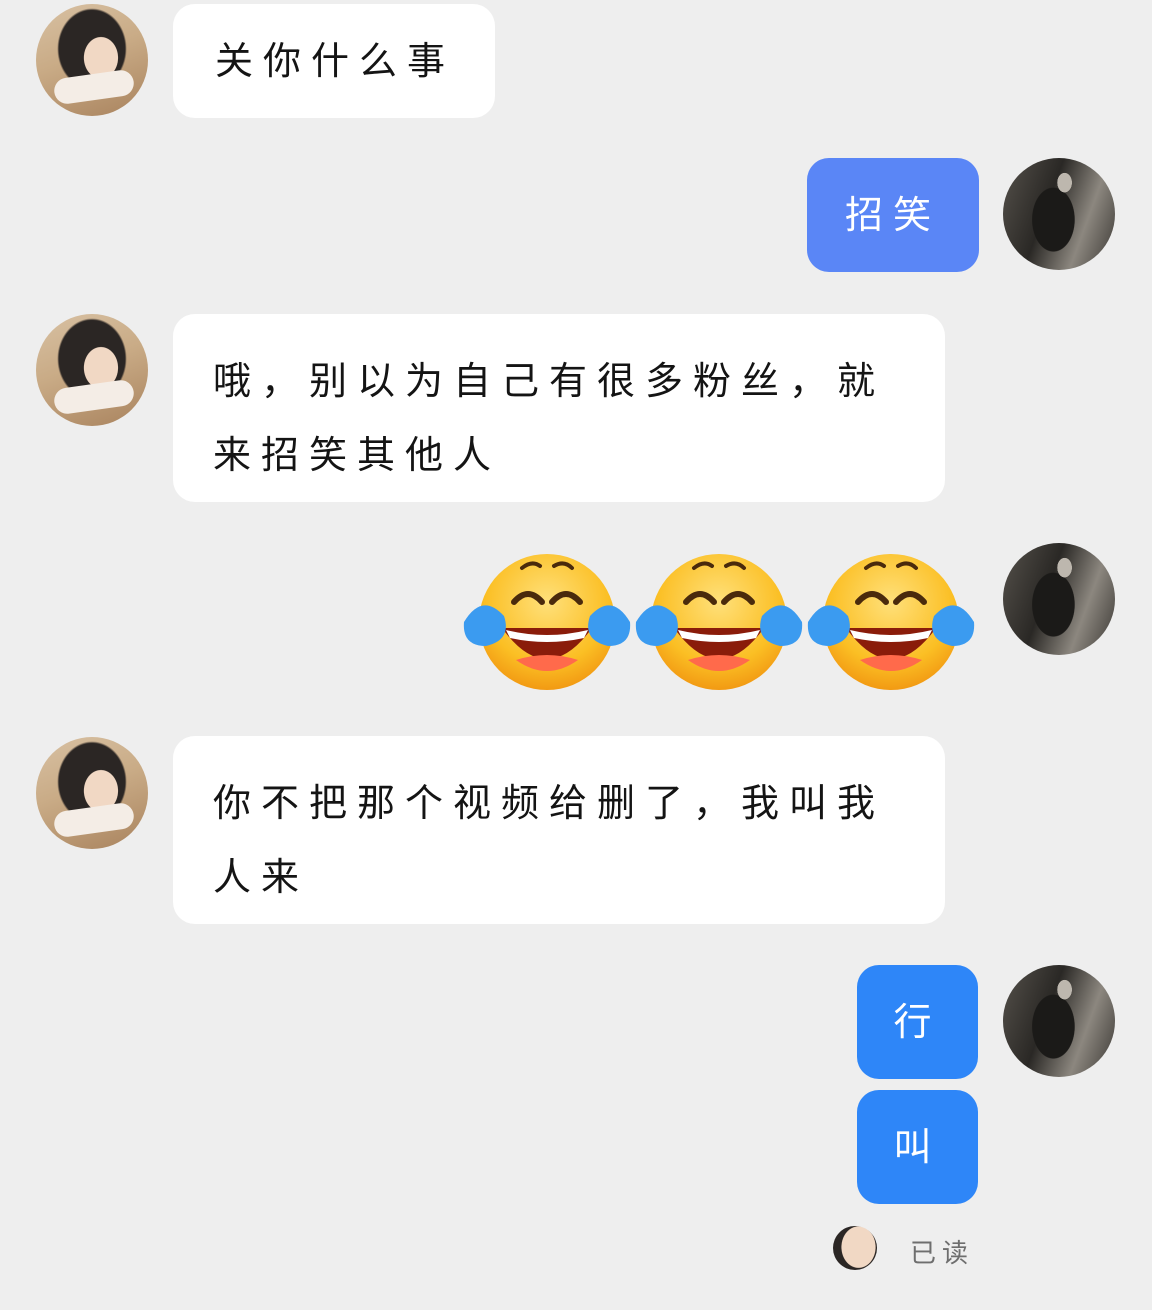  What do you see at coordinates (549, 418) in the screenshot?
I see `message-text: 哦，别以为自己有很多粉丝，就来招笑其他人` at bounding box center [549, 418].